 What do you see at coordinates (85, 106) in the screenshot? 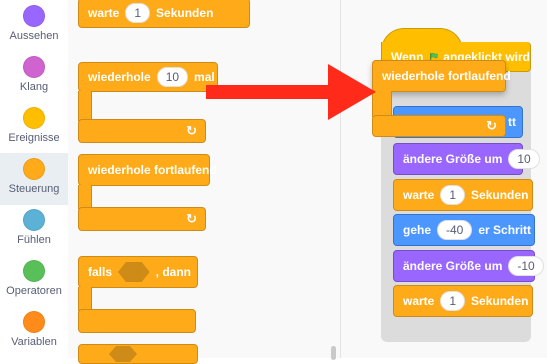
I see `repeat-c-arm` at bounding box center [85, 106].